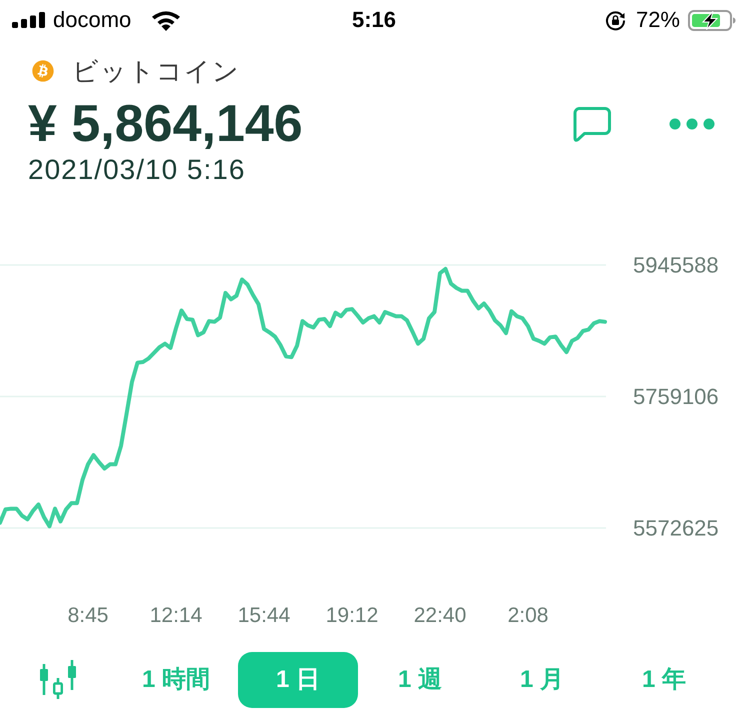 This screenshot has height=718, width=750. I want to click on x-axis-label: 8:45, so click(88, 615).